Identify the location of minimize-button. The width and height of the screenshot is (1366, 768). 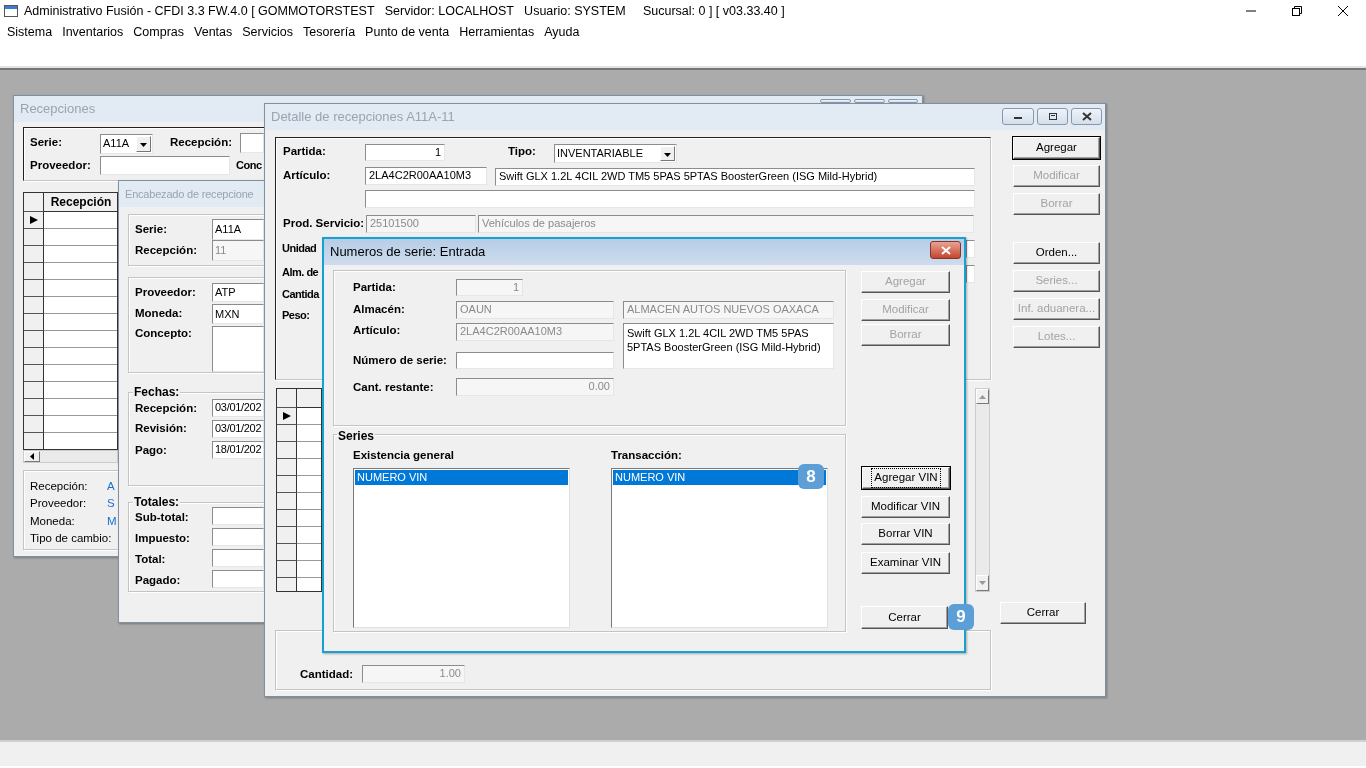
(1018, 116).